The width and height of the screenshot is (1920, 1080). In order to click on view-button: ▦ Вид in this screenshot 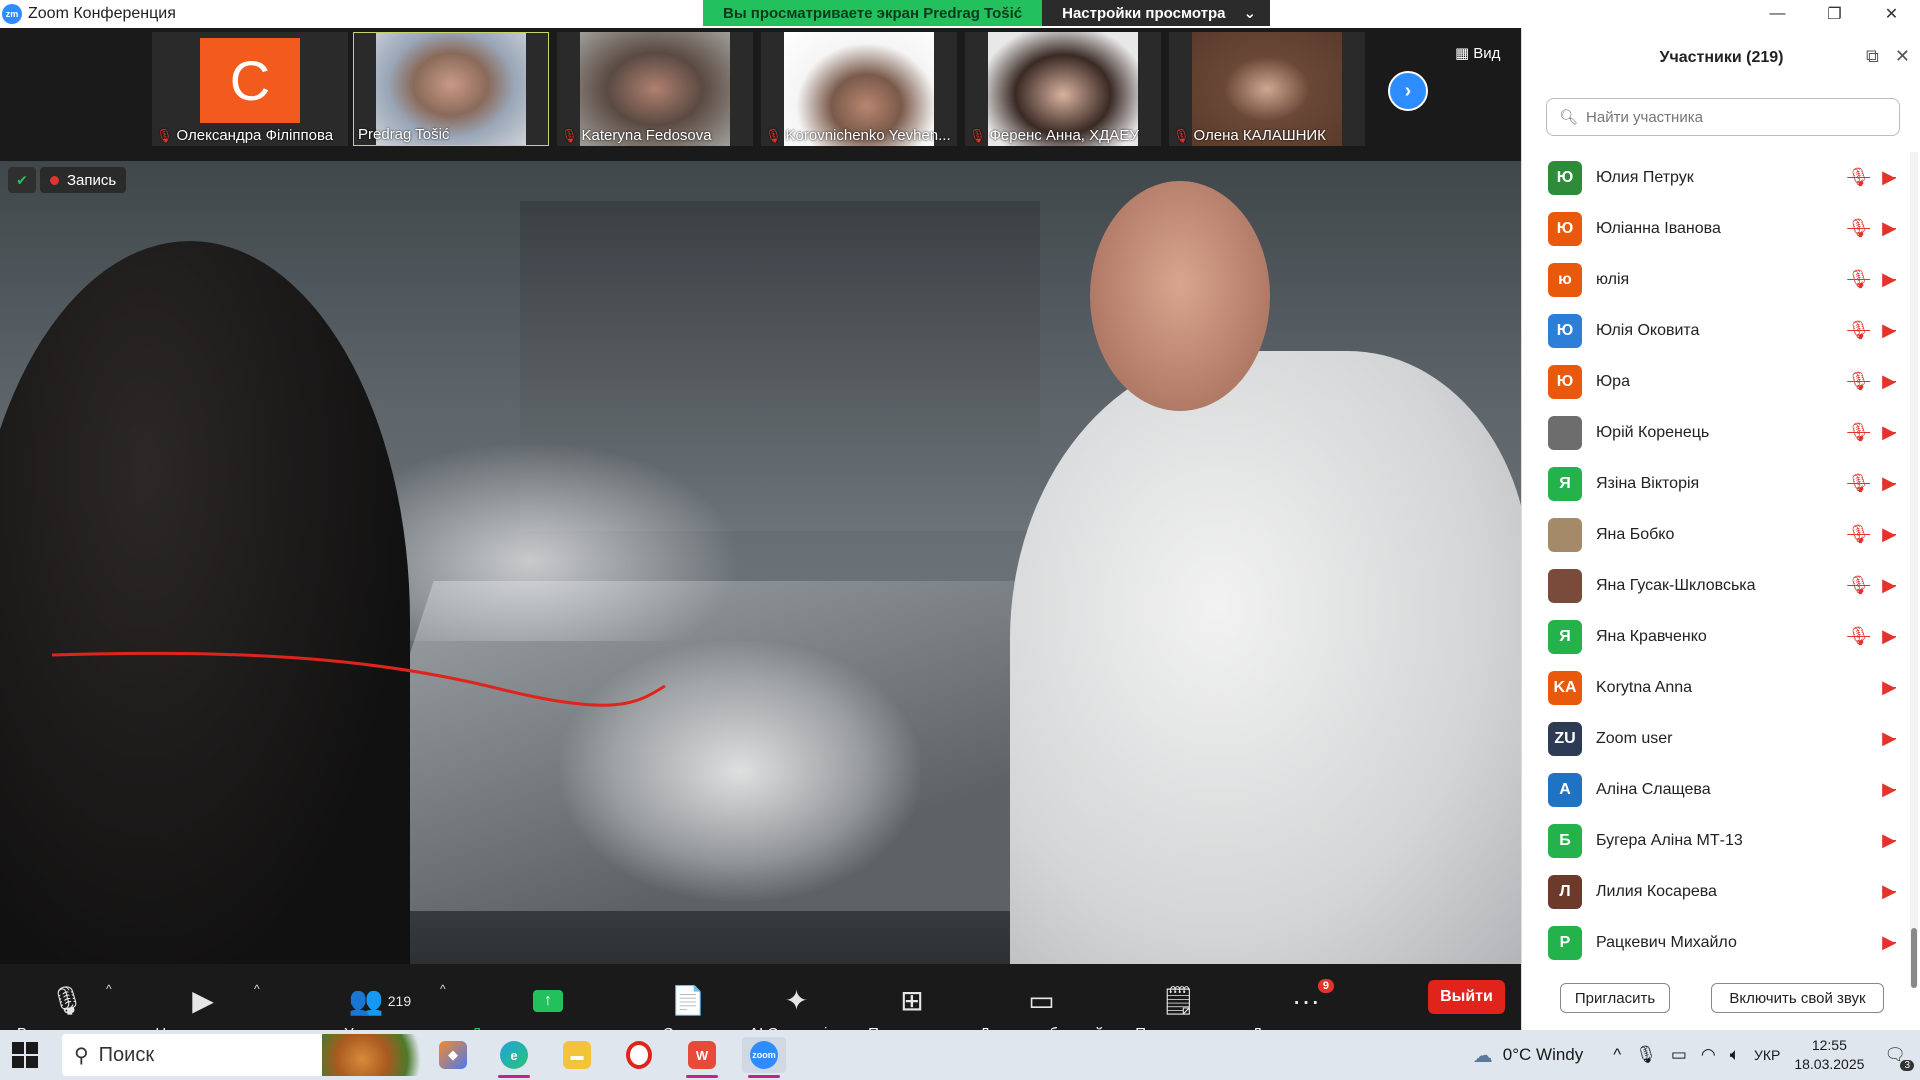, I will do `click(1477, 53)`.